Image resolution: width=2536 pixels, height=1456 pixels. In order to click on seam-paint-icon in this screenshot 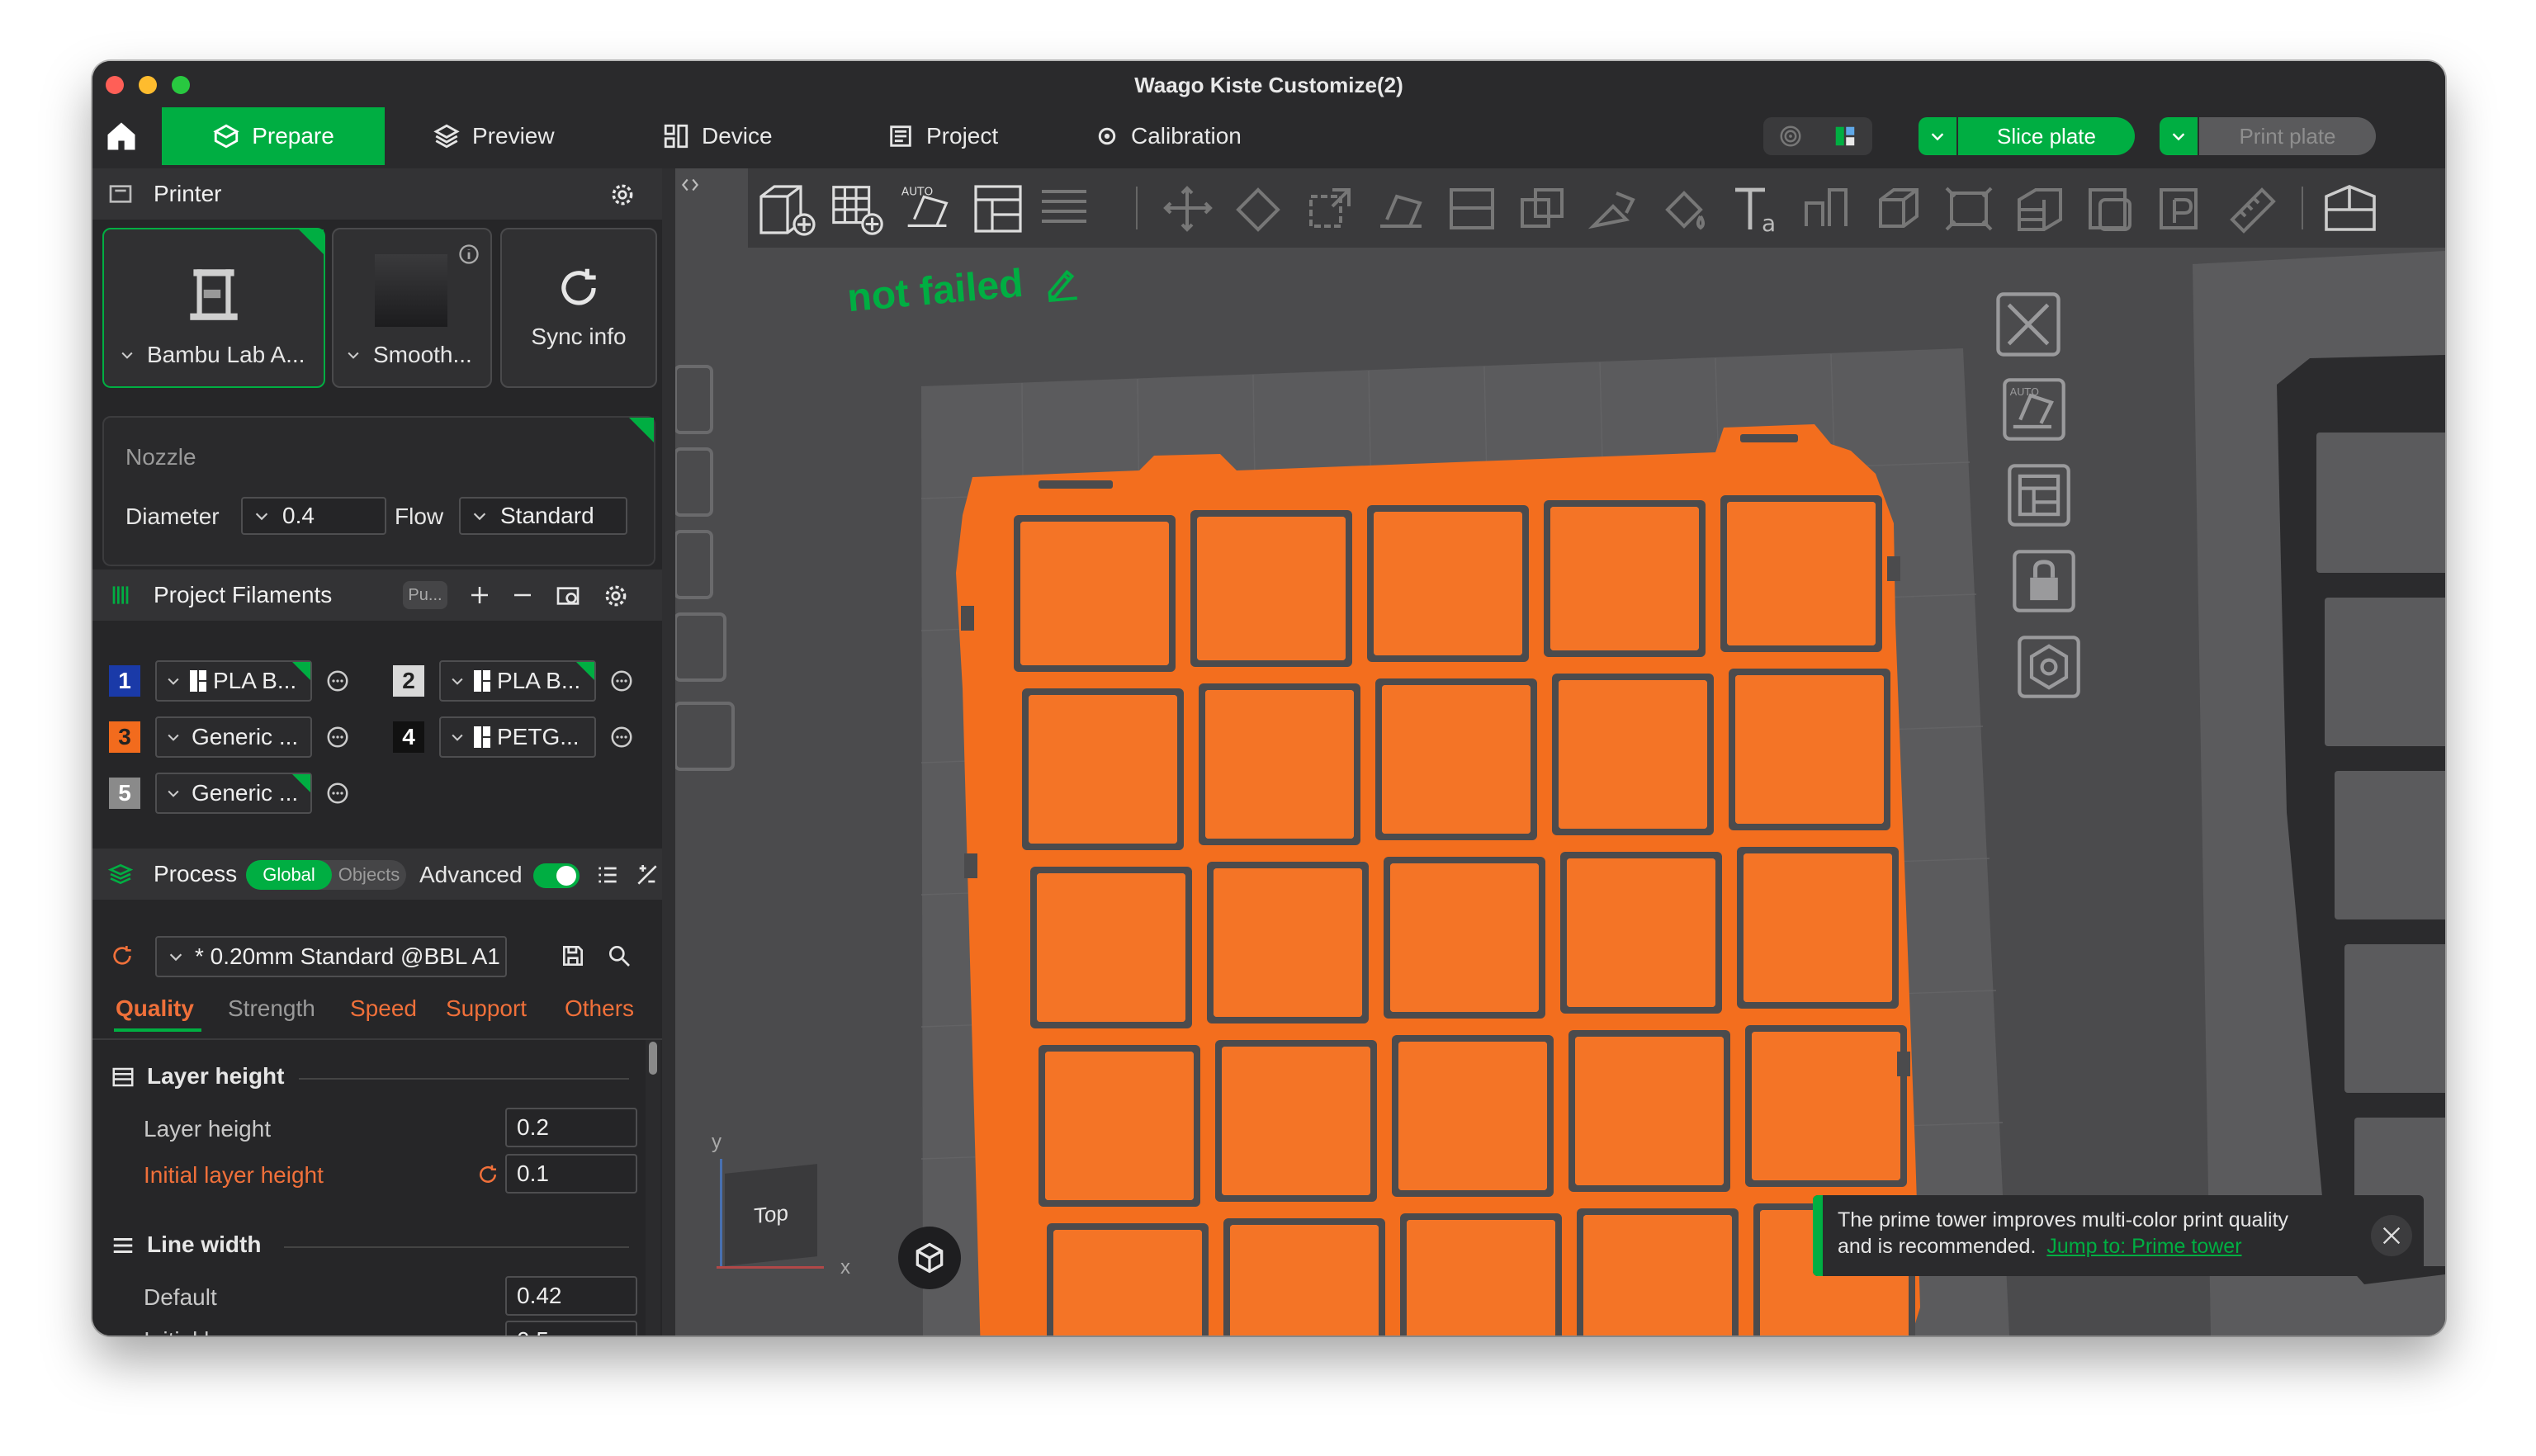, I will do `click(1827, 208)`.